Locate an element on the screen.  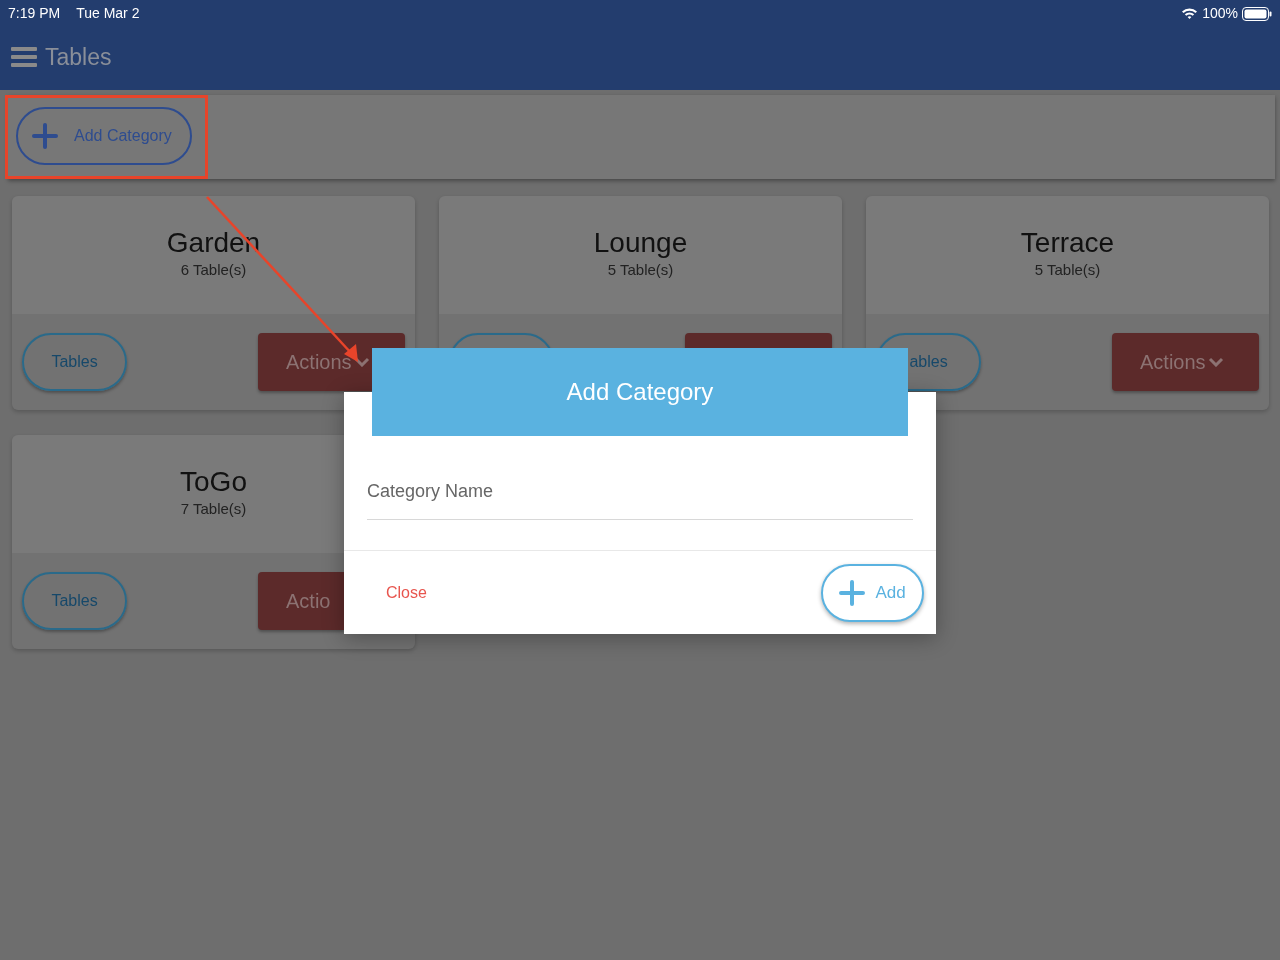
table-count: 7 Table(s) is located at coordinates (213, 509).